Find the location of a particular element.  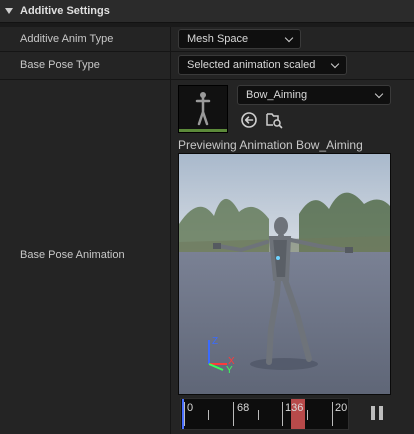

timeline-label-3: 20 is located at coordinates (341, 408).